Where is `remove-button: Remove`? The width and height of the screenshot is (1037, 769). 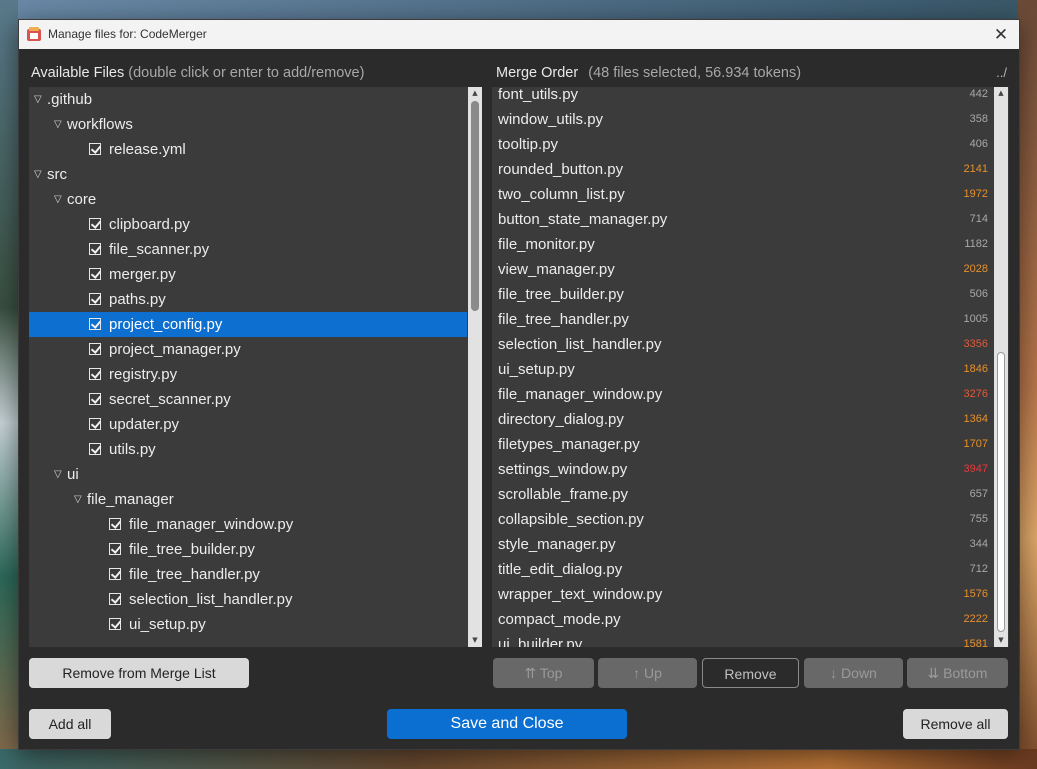 remove-button: Remove is located at coordinates (750, 673).